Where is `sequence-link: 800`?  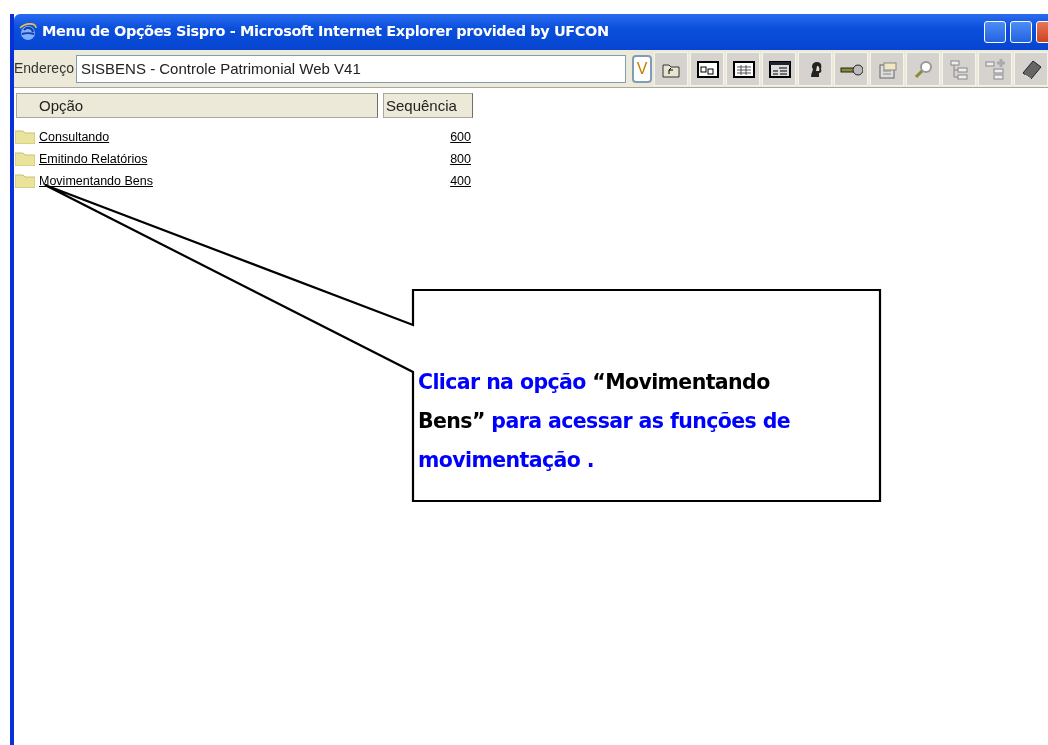
sequence-link: 800 is located at coordinates (460, 159).